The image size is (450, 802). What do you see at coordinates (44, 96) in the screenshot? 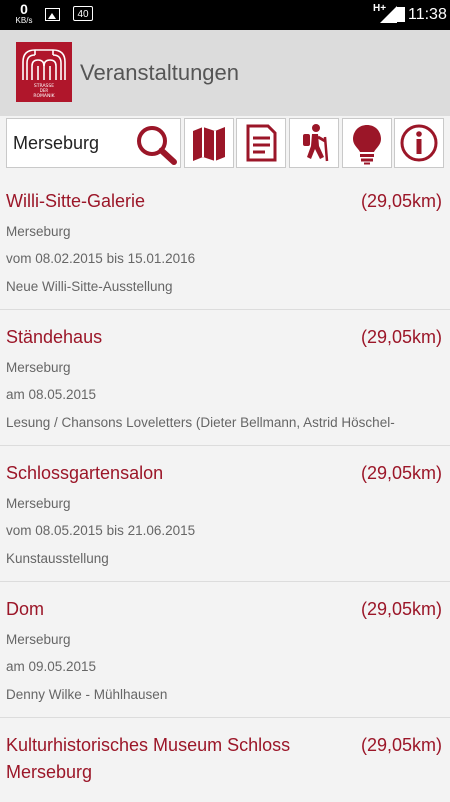
I see `svg-text: ROMANIK` at bounding box center [44, 96].